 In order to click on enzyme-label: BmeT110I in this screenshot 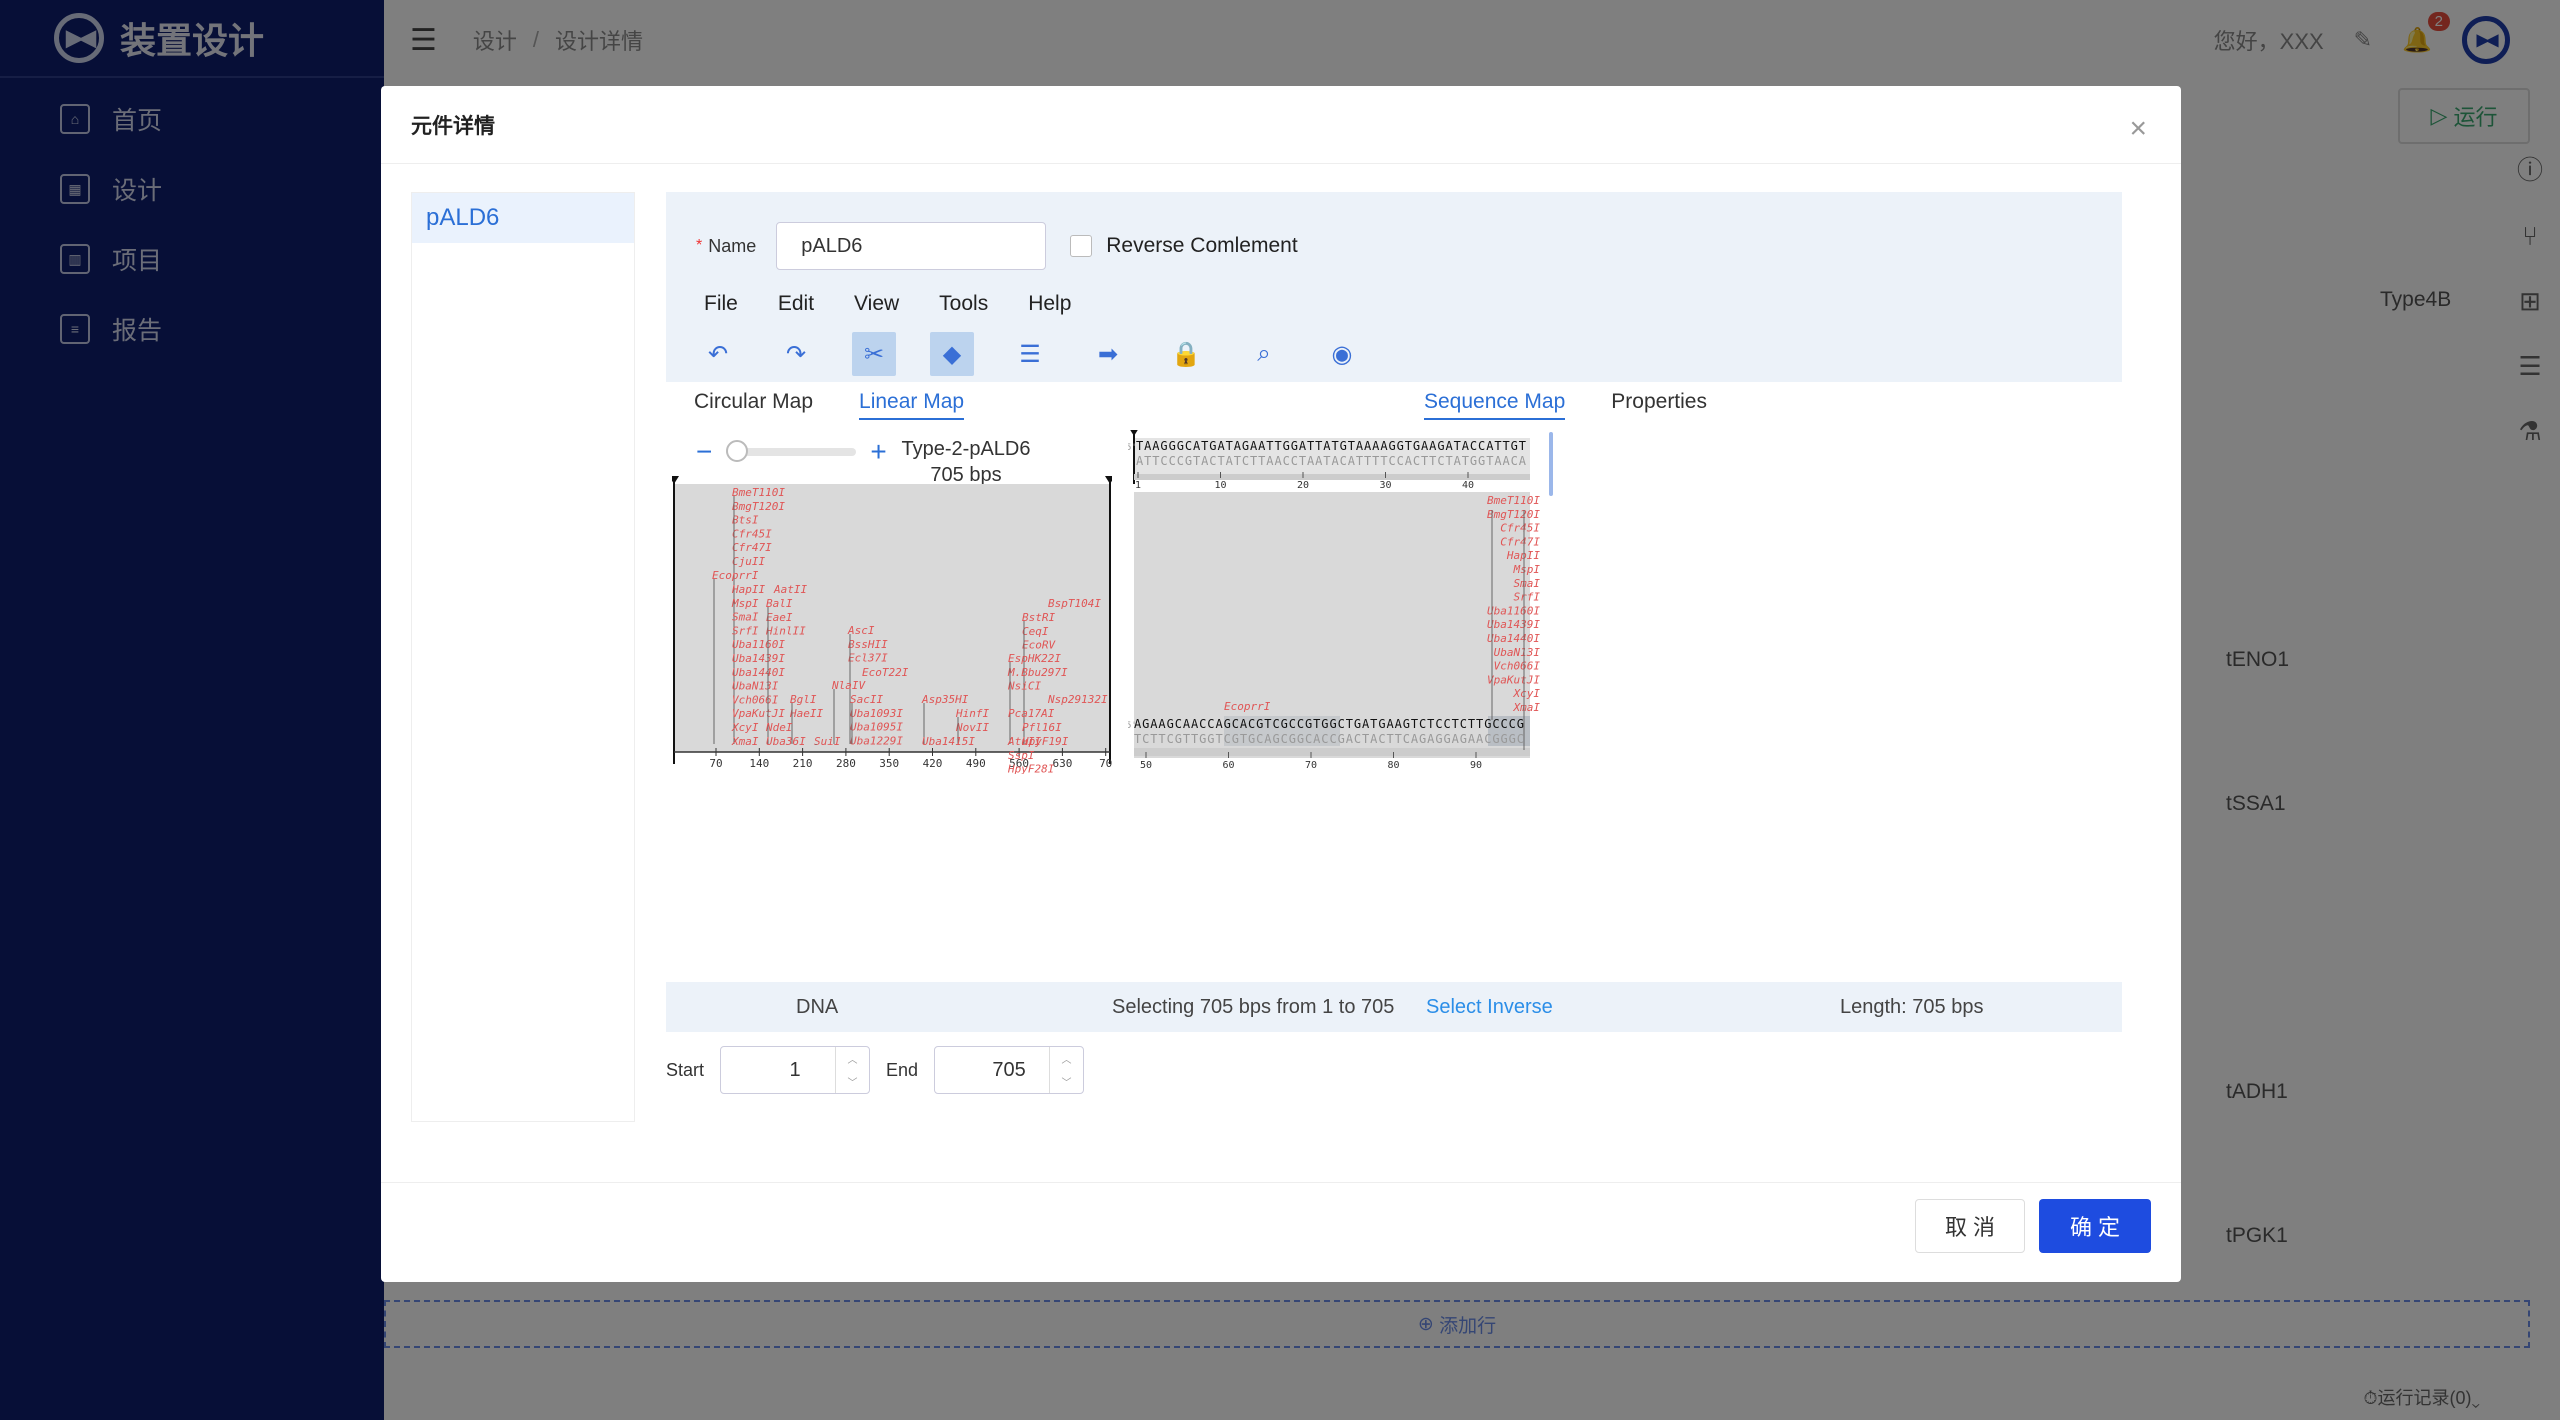, I will do `click(1513, 500)`.